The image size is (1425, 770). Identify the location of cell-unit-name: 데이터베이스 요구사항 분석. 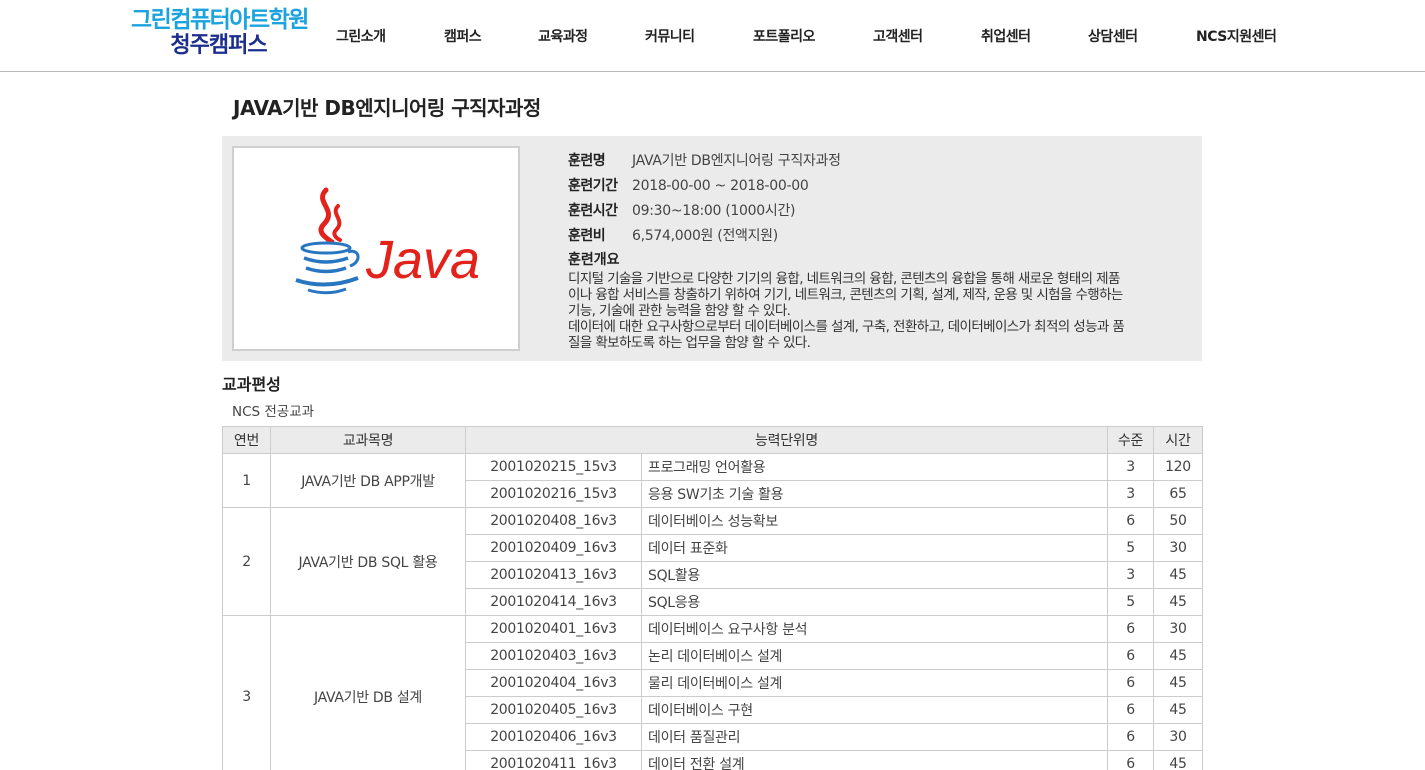
(874, 629).